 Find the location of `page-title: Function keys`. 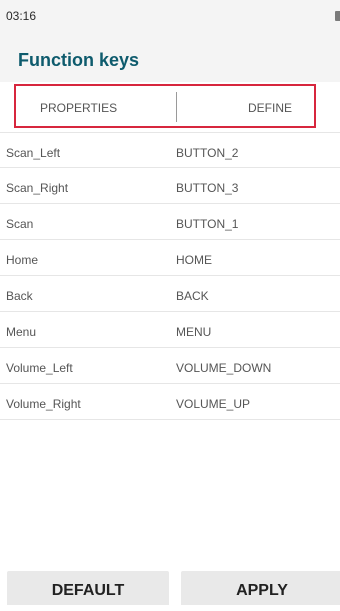

page-title: Function keys is located at coordinates (79, 60).